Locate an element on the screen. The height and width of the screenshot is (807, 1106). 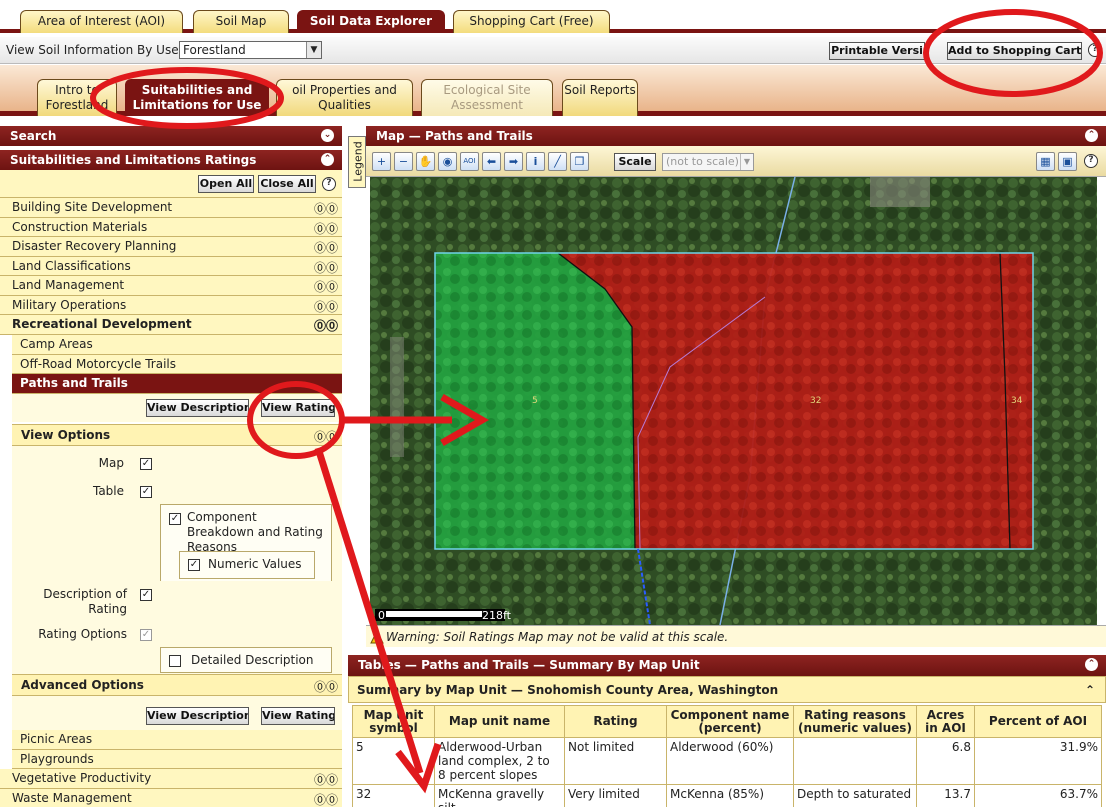
ratings-header-label: Suitabilities and Limitations Ratings is located at coordinates (133, 160).